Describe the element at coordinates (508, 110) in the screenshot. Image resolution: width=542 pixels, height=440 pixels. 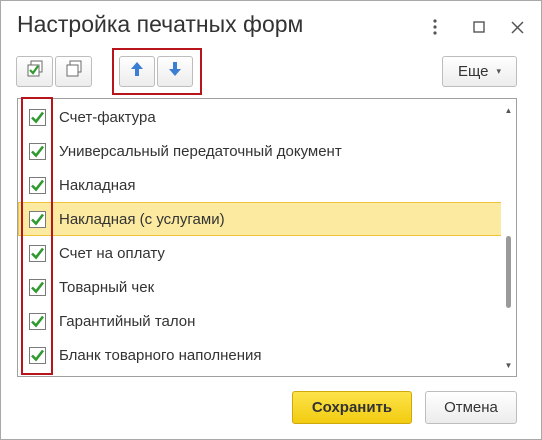
I see `scroll-up-icon: ▲` at that location.